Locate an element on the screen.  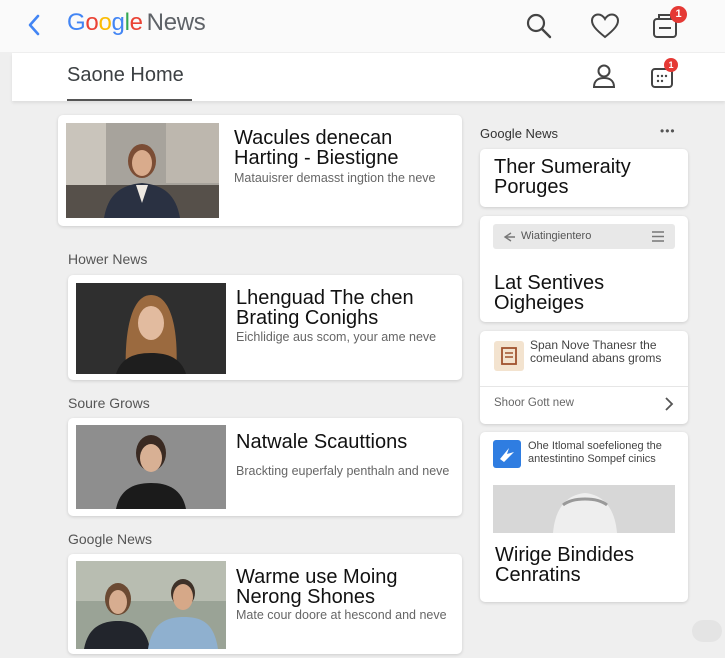
document-icon is located at coordinates (509, 356).